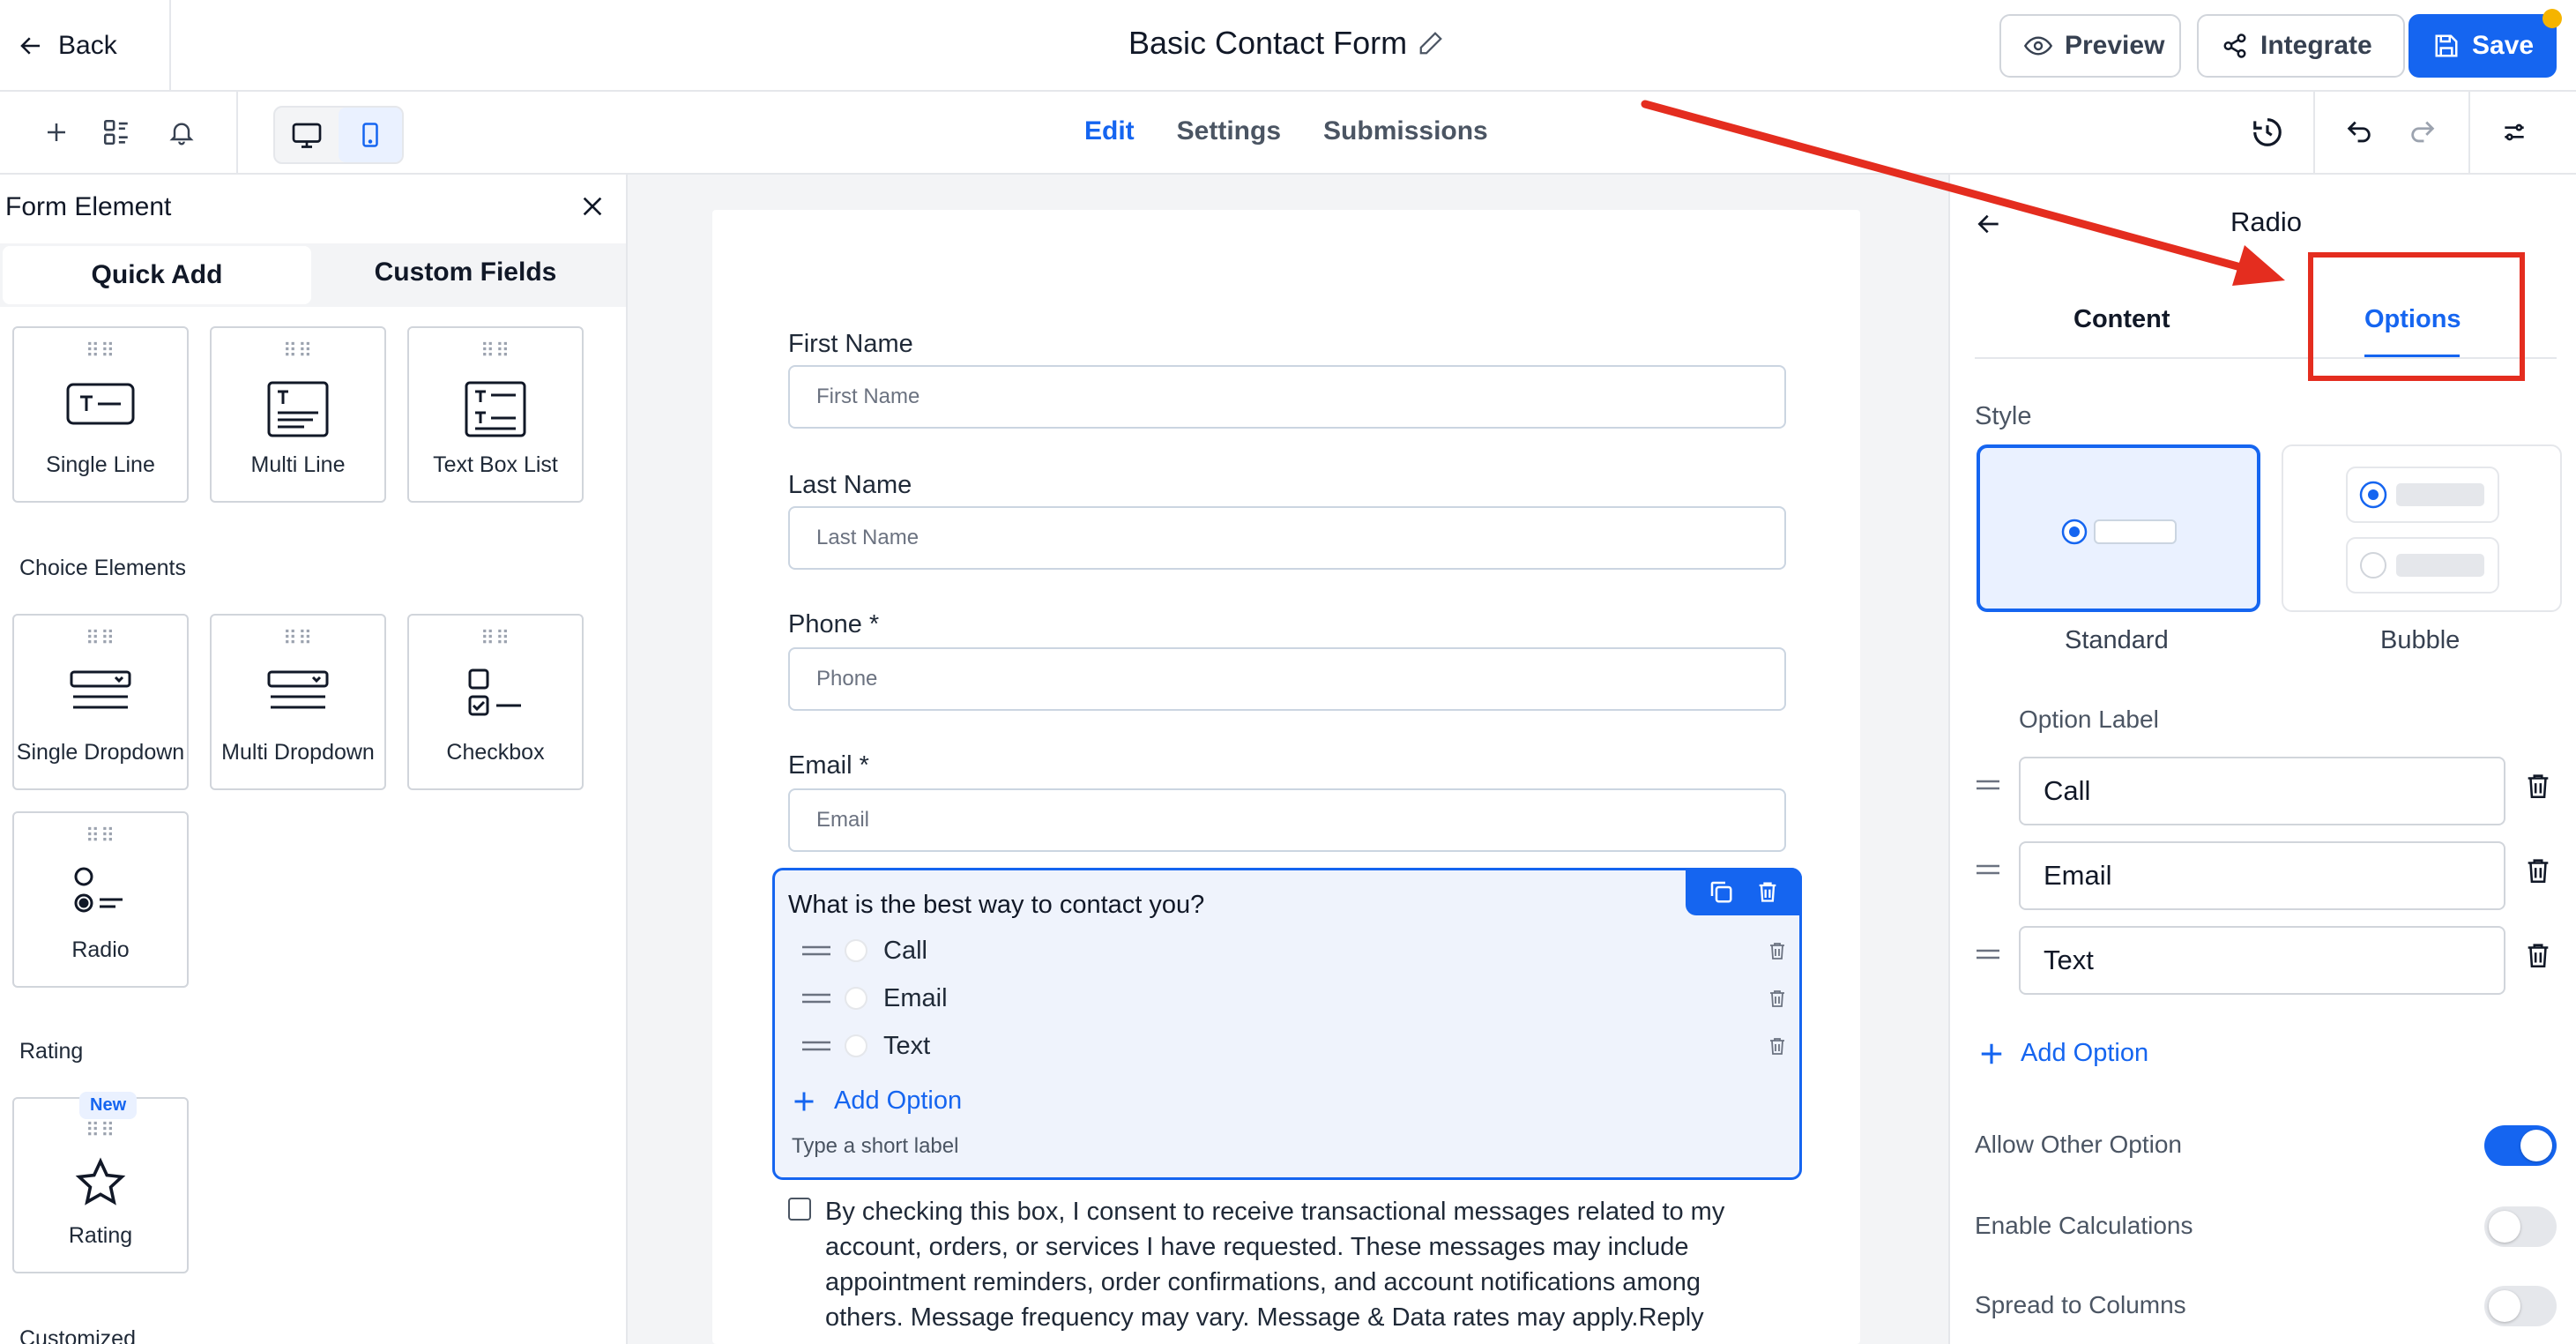  What do you see at coordinates (2118, 528) in the screenshot?
I see `style-option-standard` at bounding box center [2118, 528].